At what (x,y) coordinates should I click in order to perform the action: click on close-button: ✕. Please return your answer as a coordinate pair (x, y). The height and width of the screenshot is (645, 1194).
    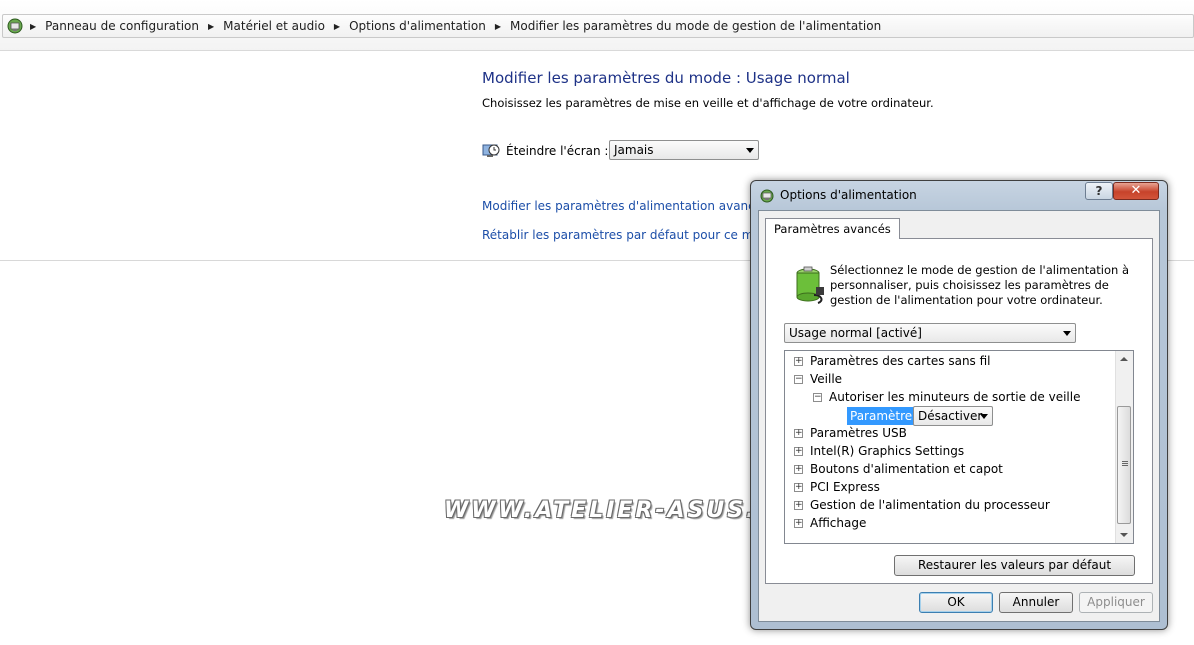
    Looking at the image, I should click on (1136, 191).